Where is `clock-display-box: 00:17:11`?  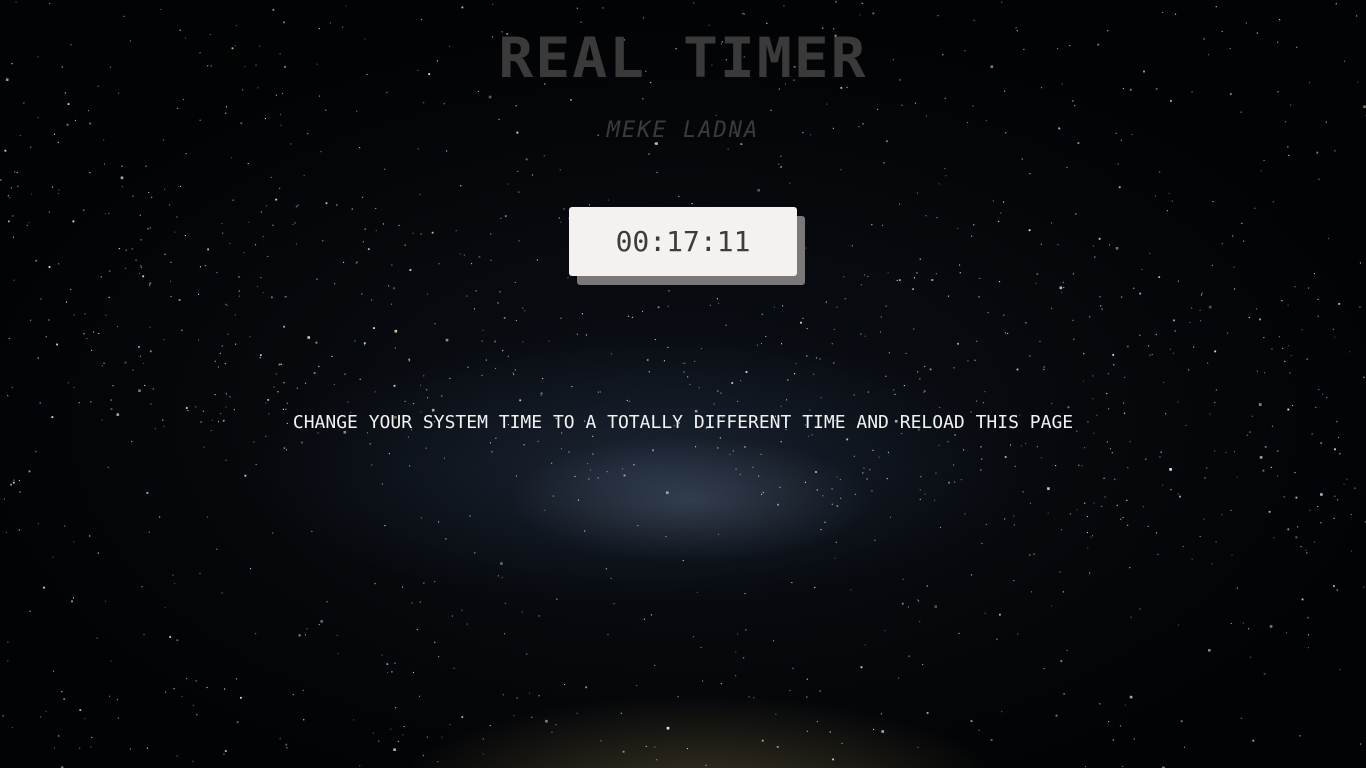 clock-display-box: 00:17:11 is located at coordinates (683, 241).